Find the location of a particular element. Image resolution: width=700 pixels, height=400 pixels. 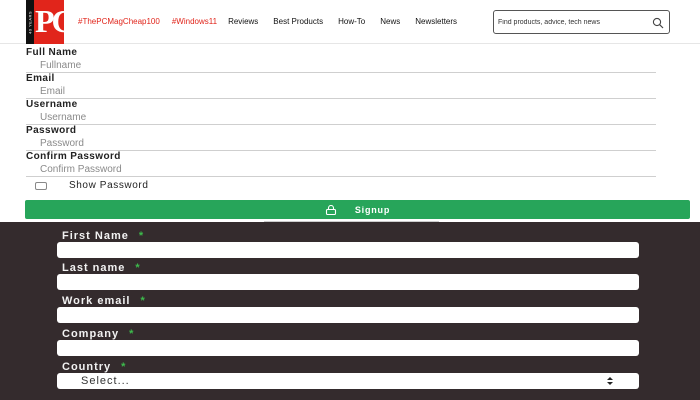

show-password-row: Show Password is located at coordinates (92, 185).